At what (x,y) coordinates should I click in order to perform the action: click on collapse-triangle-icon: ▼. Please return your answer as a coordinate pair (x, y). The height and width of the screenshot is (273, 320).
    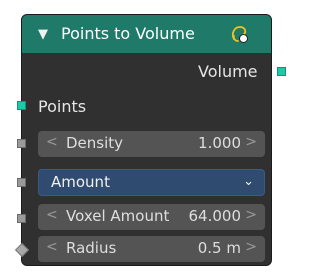
    Looking at the image, I should click on (43, 34).